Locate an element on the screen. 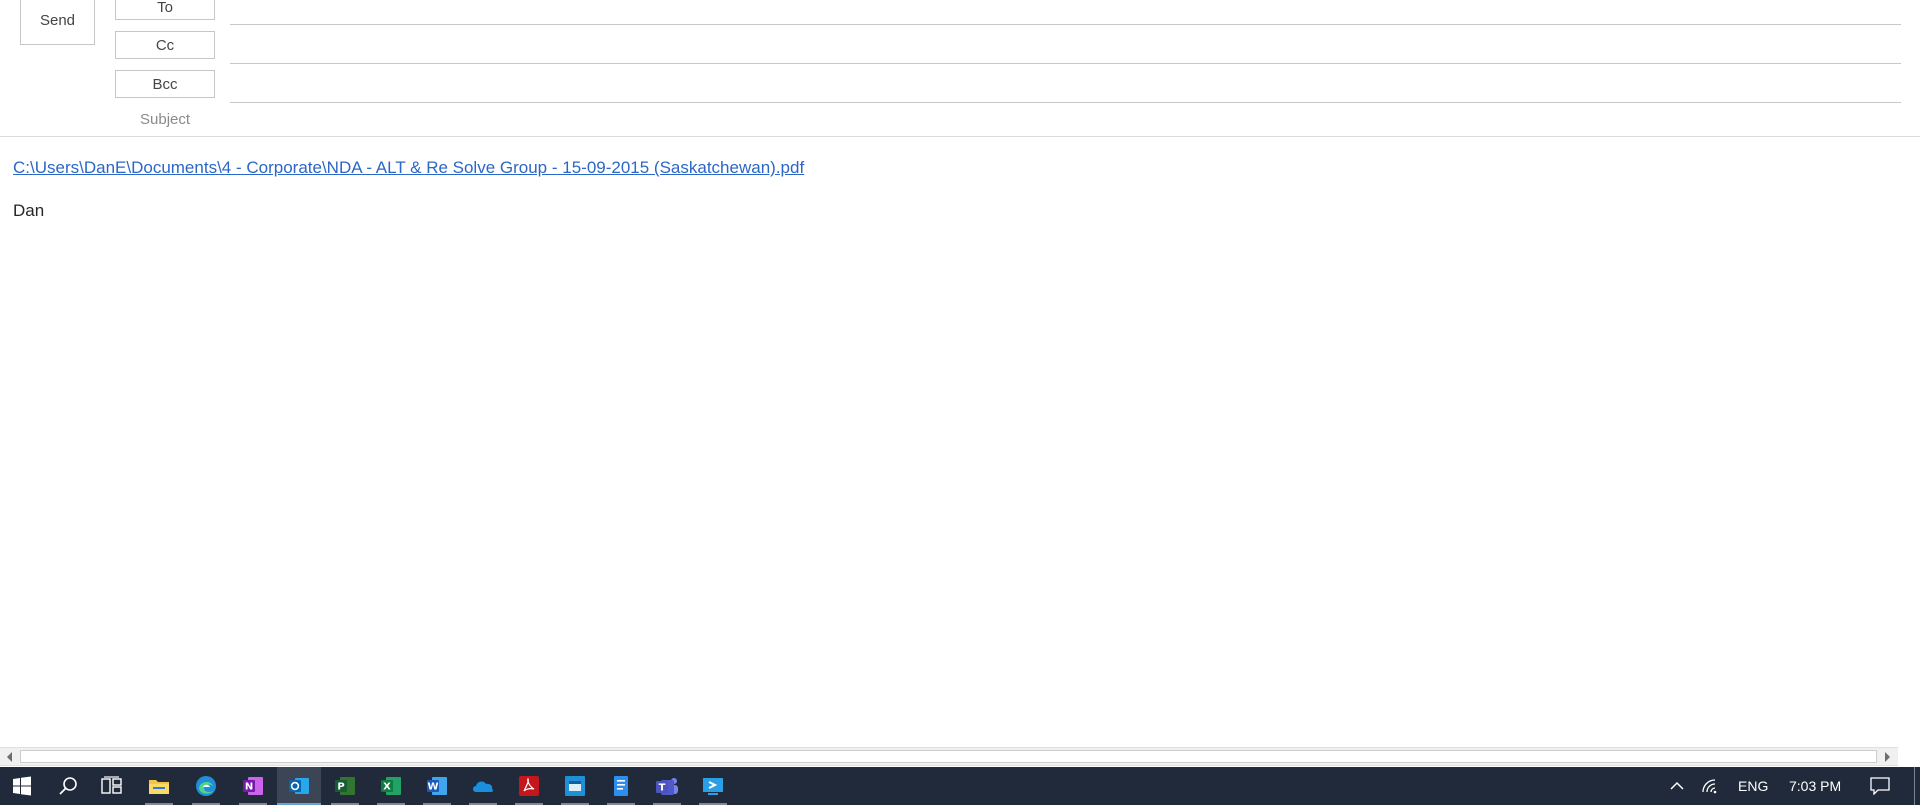 The height and width of the screenshot is (805, 1920). show-desktop-divider is located at coordinates (1914, 786).